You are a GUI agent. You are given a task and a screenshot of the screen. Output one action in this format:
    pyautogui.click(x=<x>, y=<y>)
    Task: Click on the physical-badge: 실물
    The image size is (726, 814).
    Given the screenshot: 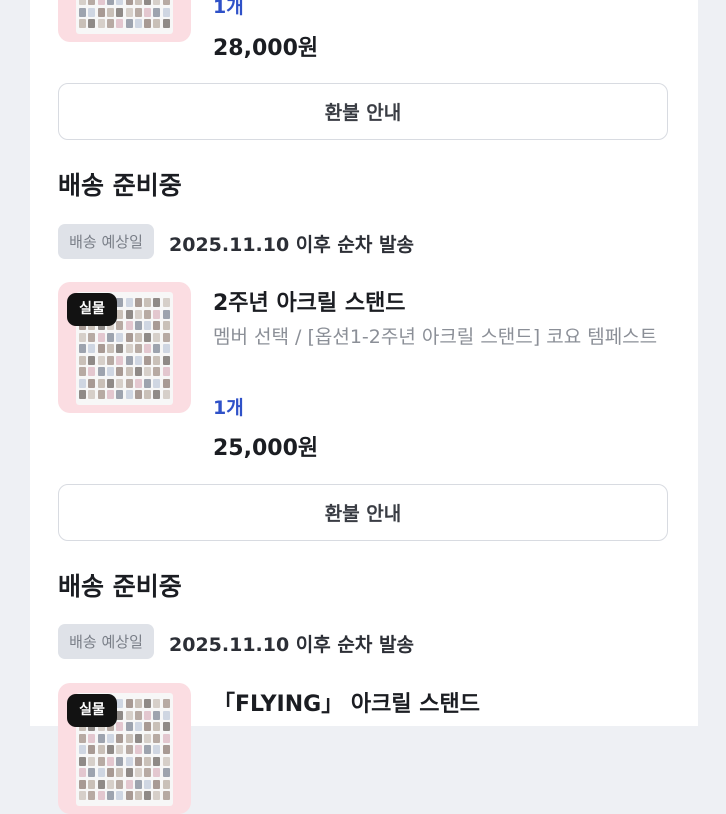 What is the action you would take?
    pyautogui.click(x=92, y=309)
    